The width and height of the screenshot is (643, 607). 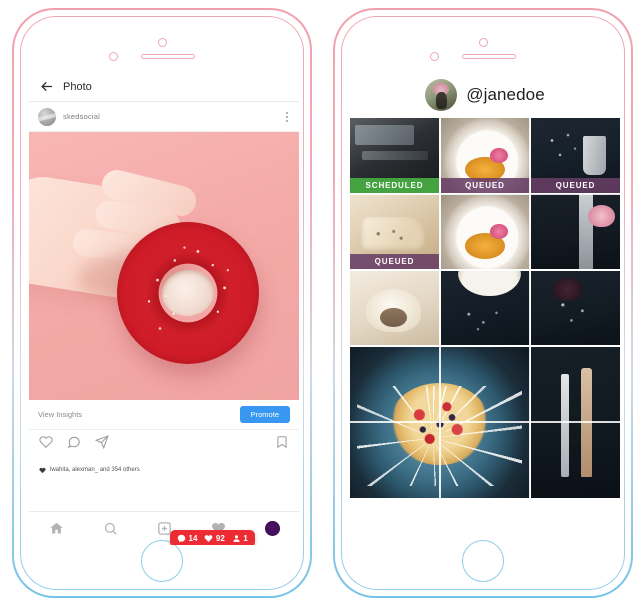 I want to click on heart-filled-icon, so click(x=42, y=470).